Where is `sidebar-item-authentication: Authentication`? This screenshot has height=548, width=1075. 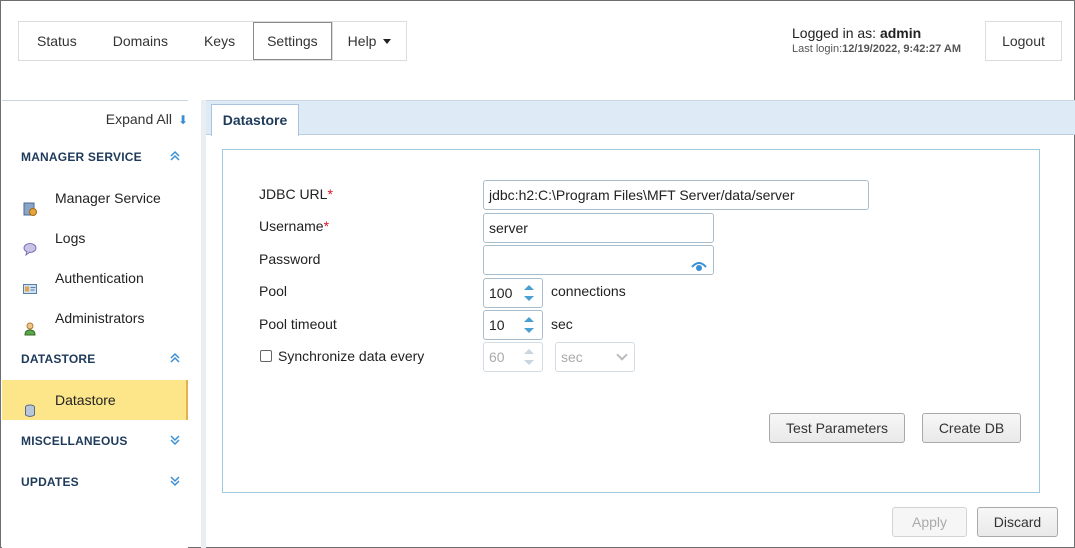 sidebar-item-authentication: Authentication is located at coordinates (95, 278).